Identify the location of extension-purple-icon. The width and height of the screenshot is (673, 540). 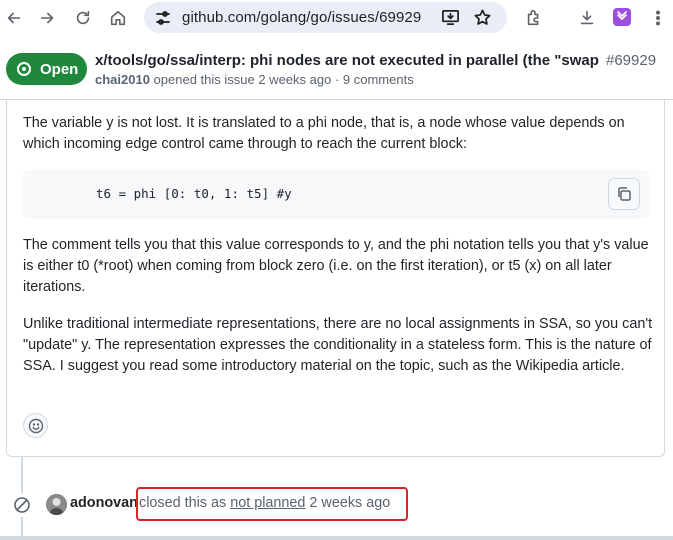
(622, 17).